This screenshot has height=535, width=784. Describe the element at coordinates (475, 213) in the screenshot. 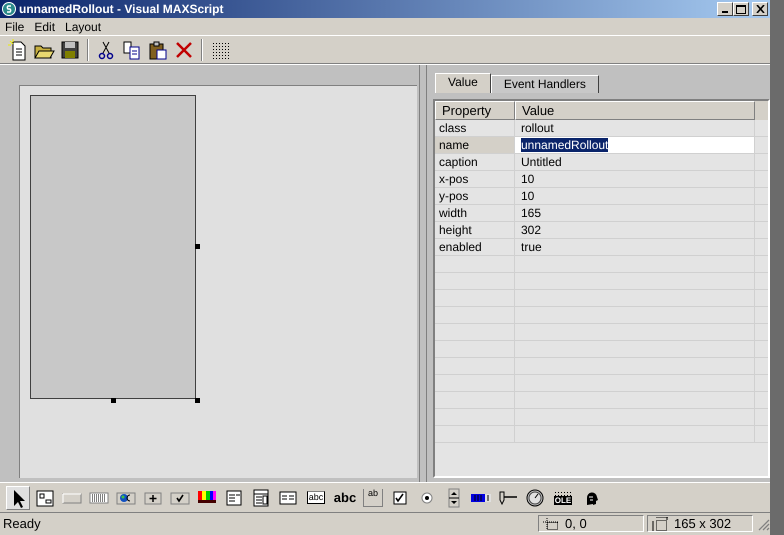

I see `property-name: width` at that location.